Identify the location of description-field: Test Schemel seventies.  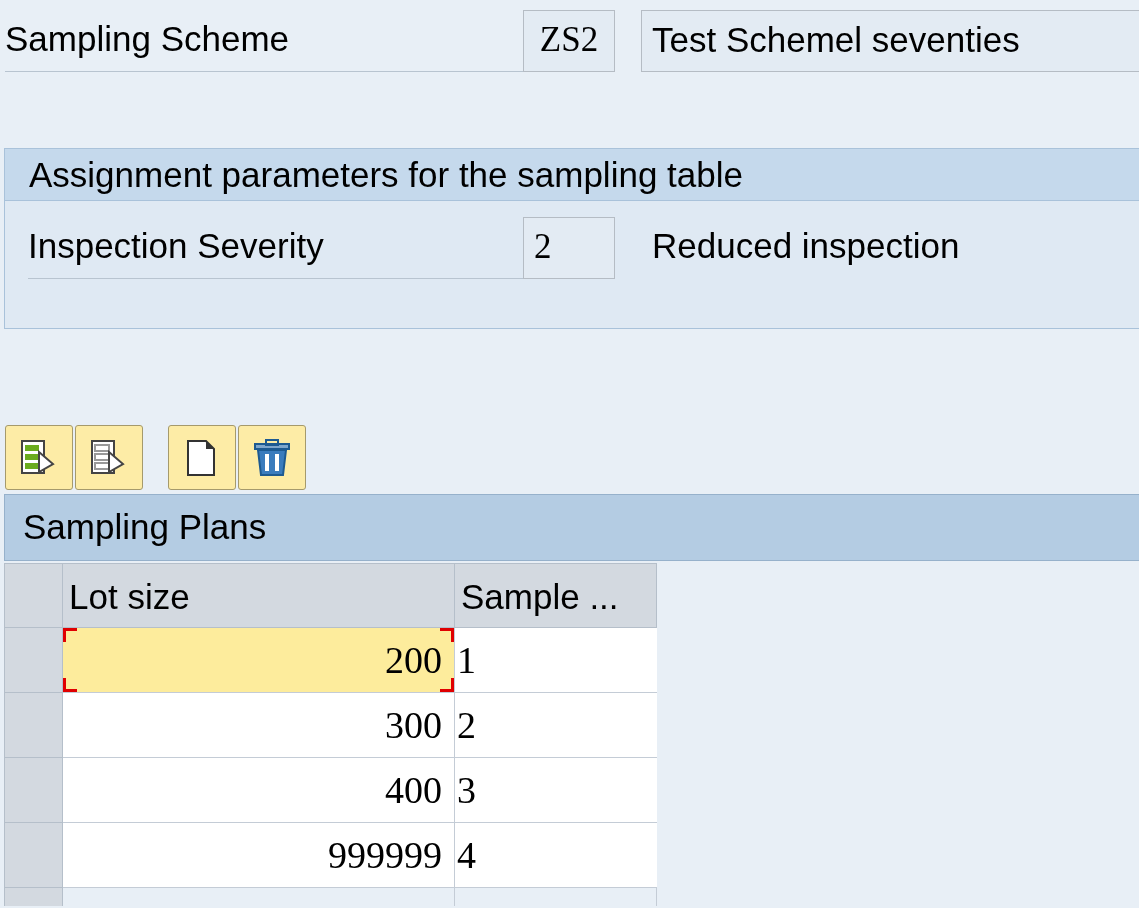
(890, 41).